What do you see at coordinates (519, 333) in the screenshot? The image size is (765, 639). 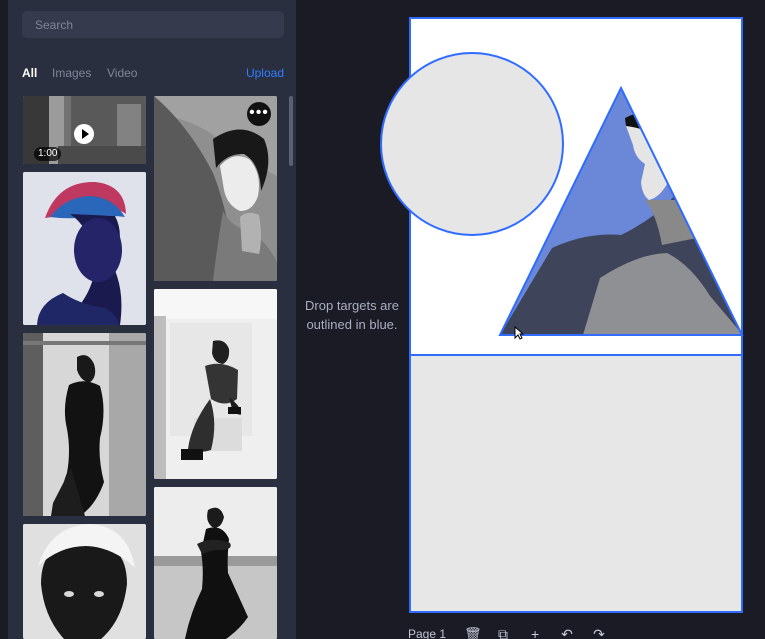 I see `mouse-cursor-icon` at bounding box center [519, 333].